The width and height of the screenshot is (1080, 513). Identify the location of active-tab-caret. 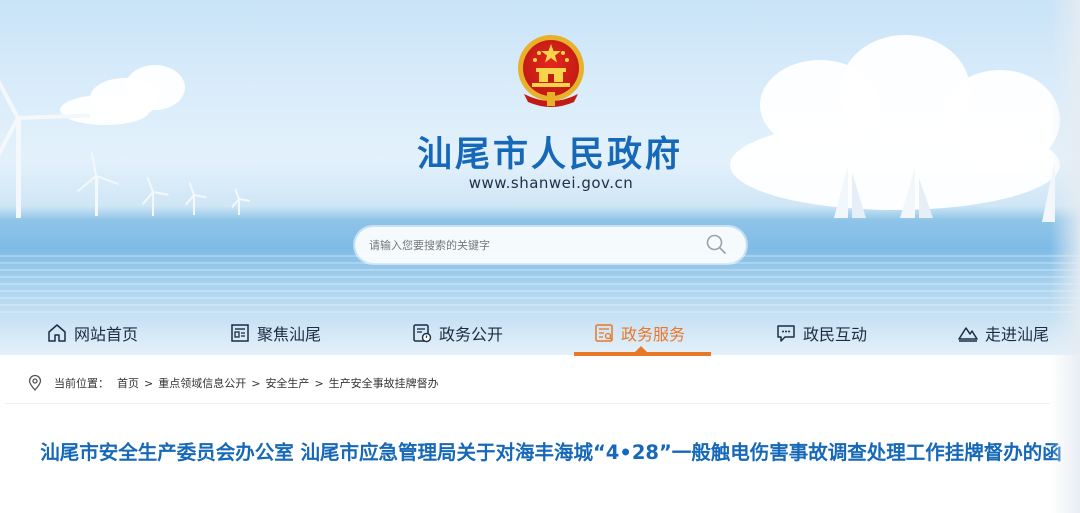
(641, 349).